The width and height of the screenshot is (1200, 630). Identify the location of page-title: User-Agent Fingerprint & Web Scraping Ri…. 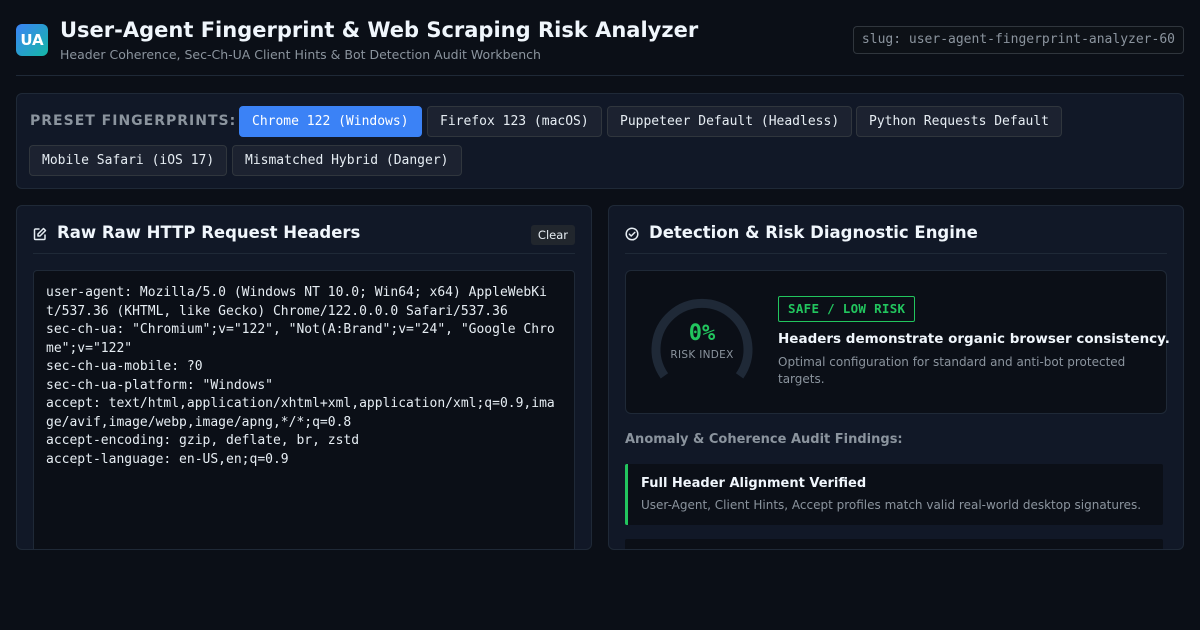
(379, 30).